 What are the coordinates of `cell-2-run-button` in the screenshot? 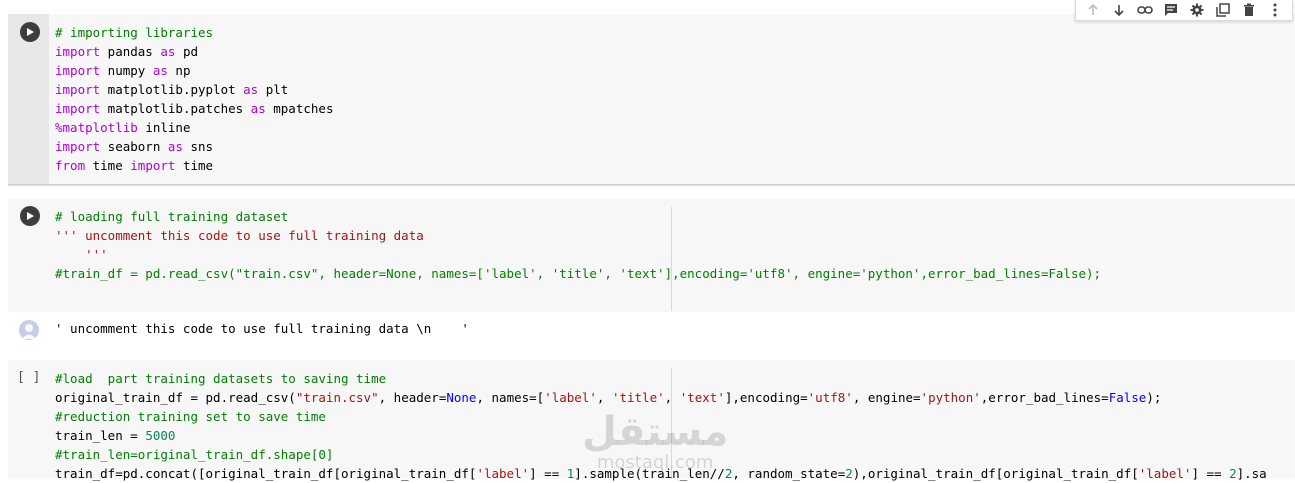 It's located at (30, 216).